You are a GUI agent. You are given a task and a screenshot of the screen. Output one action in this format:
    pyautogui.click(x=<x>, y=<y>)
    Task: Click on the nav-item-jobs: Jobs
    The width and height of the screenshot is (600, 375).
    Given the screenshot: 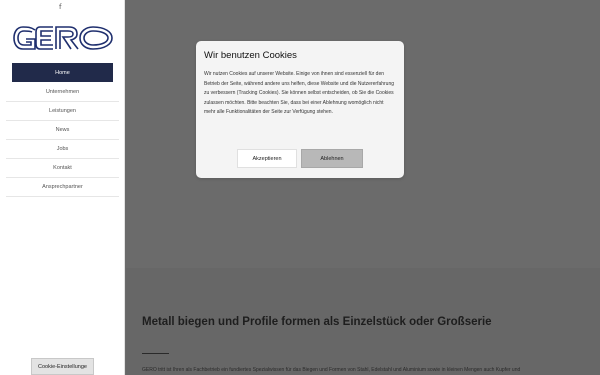 What is the action you would take?
    pyautogui.click(x=62, y=149)
    